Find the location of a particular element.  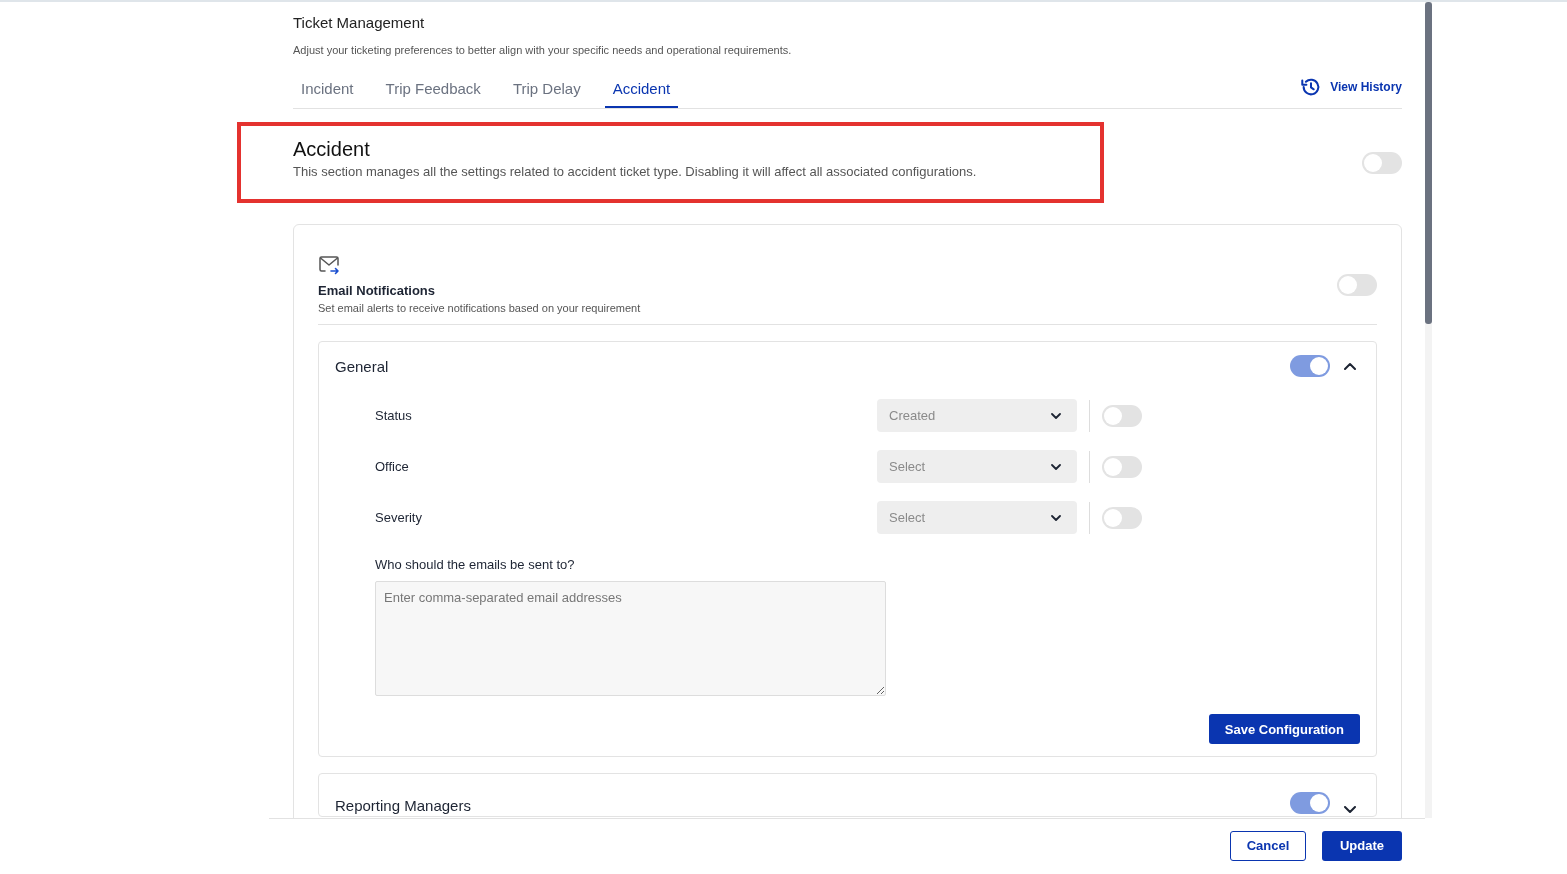

mail-forward-icon is located at coordinates (329, 265).